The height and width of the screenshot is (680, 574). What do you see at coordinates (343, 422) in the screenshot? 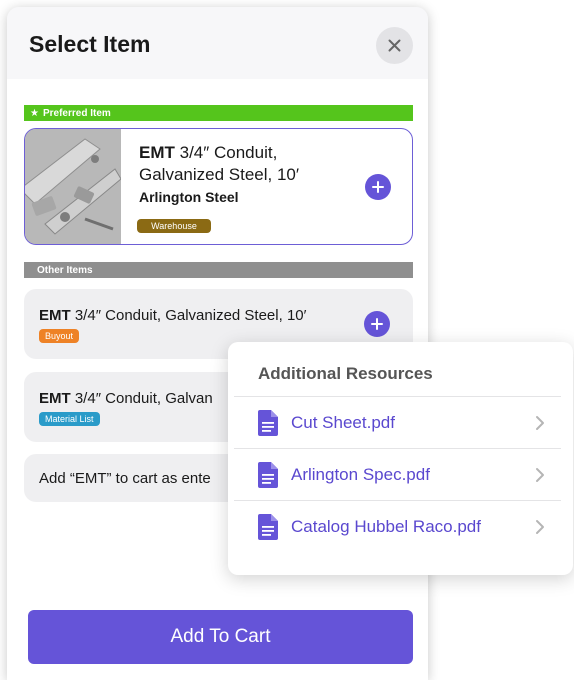
I see `resource-label: Cut Sheet.pdf` at bounding box center [343, 422].